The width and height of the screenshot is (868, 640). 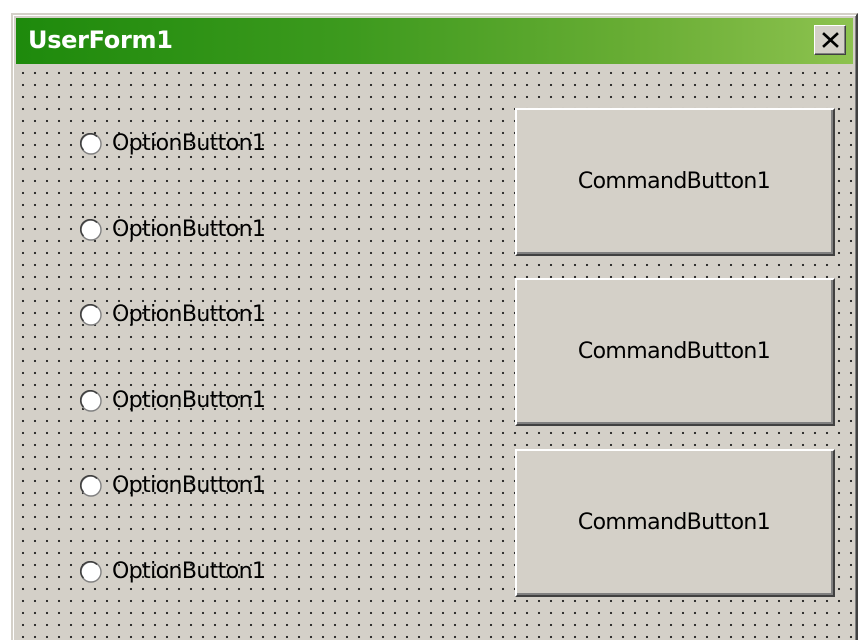 I want to click on command-button-3: CommandButton1, so click(x=675, y=523).